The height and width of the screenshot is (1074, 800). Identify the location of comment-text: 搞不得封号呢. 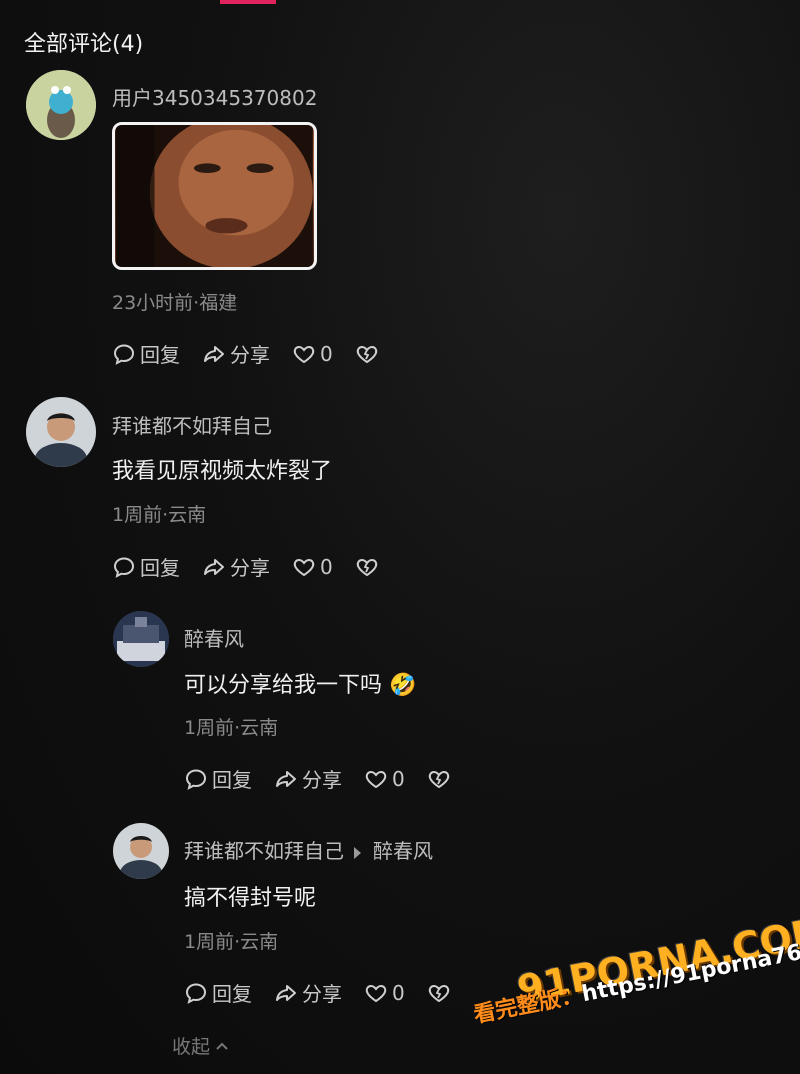
(250, 898).